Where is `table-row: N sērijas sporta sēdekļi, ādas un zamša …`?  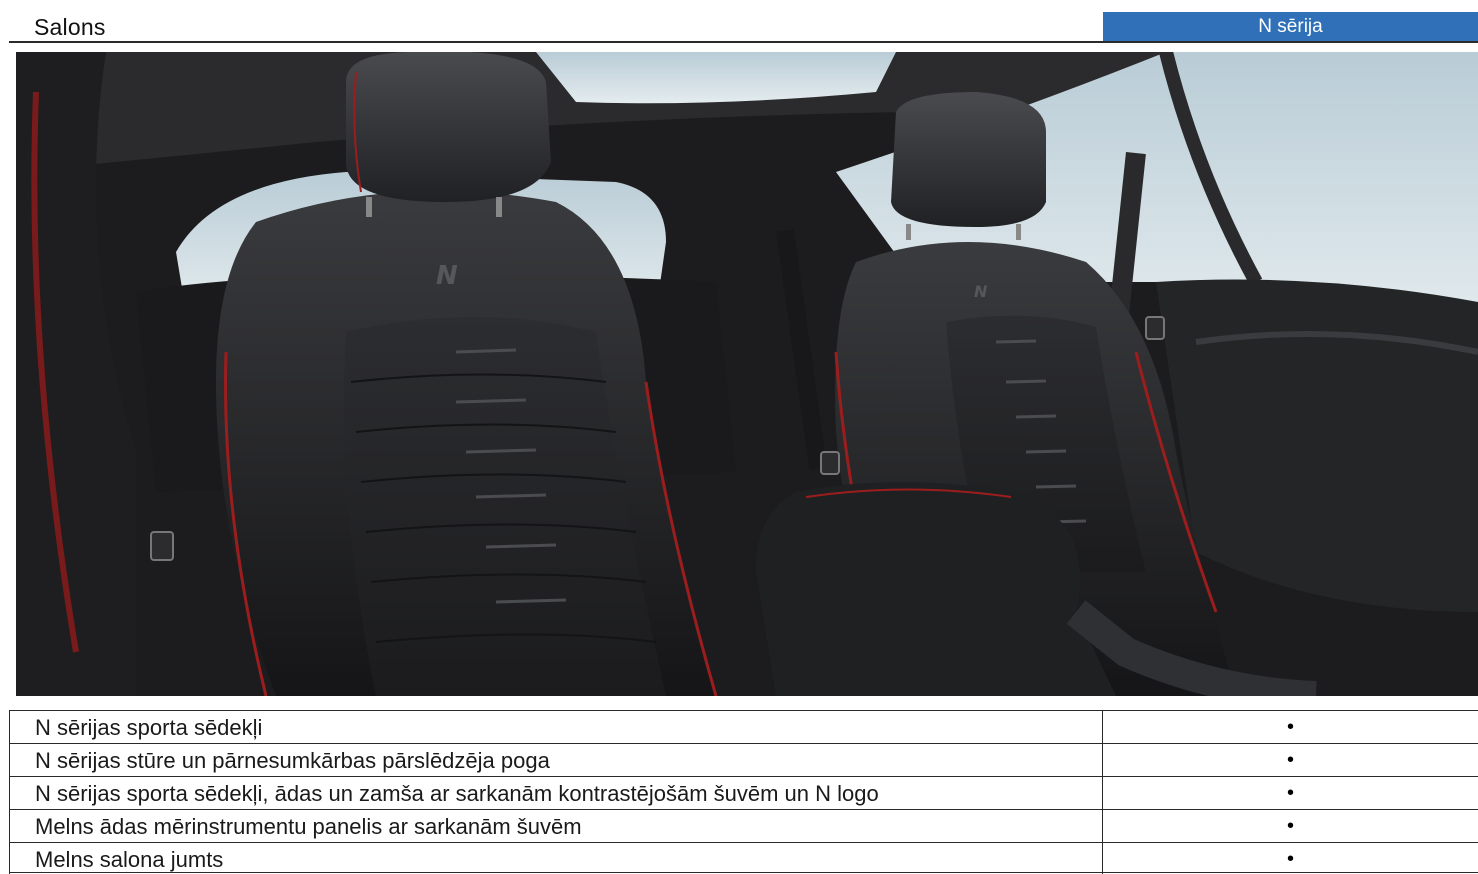 table-row: N sērijas sporta sēdekļi, ādas un zamša … is located at coordinates (743, 793).